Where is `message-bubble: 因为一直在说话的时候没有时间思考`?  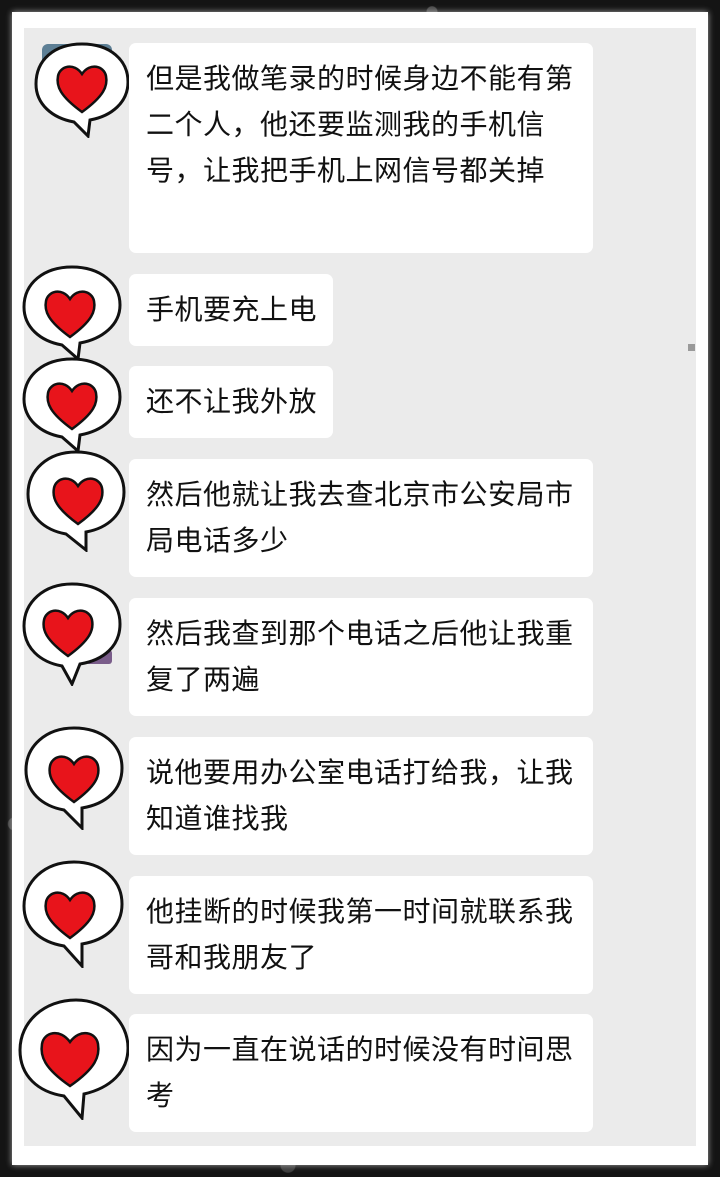
message-bubble: 因为一直在说话的时候没有时间思考 is located at coordinates (361, 1073).